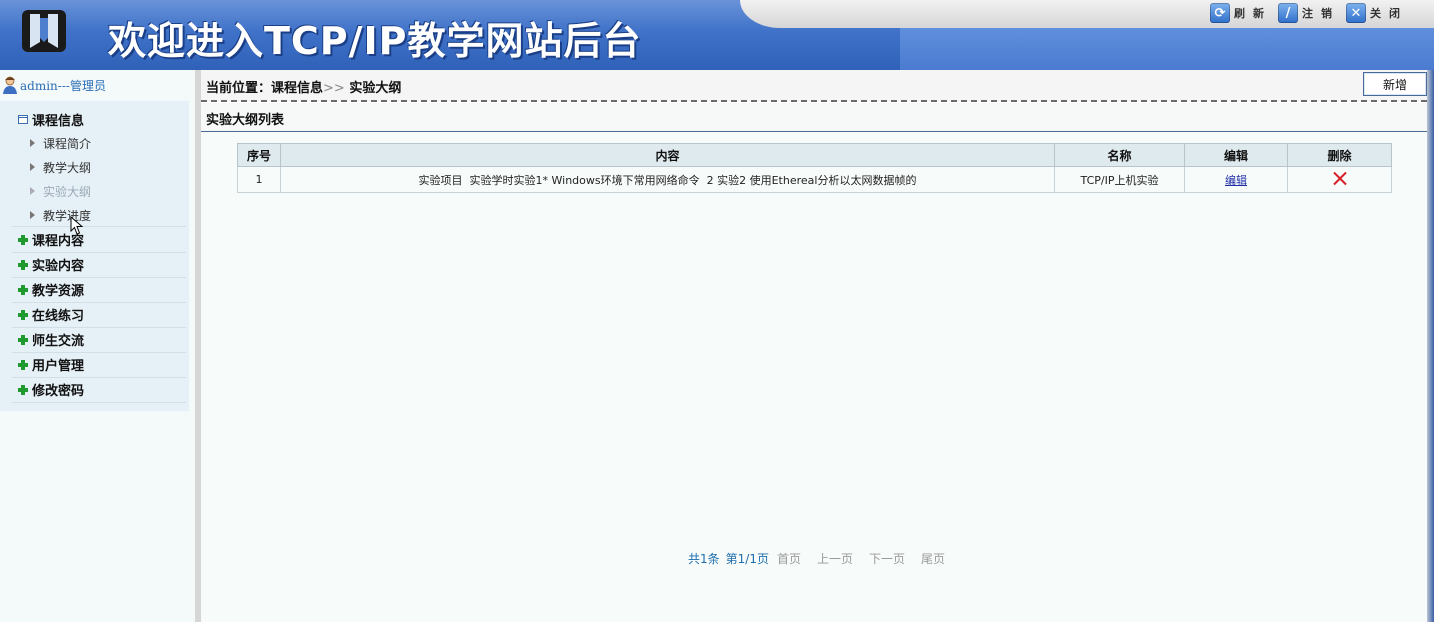  Describe the element at coordinates (67, 143) in the screenshot. I see `submenu-item-label: 课程简介` at that location.